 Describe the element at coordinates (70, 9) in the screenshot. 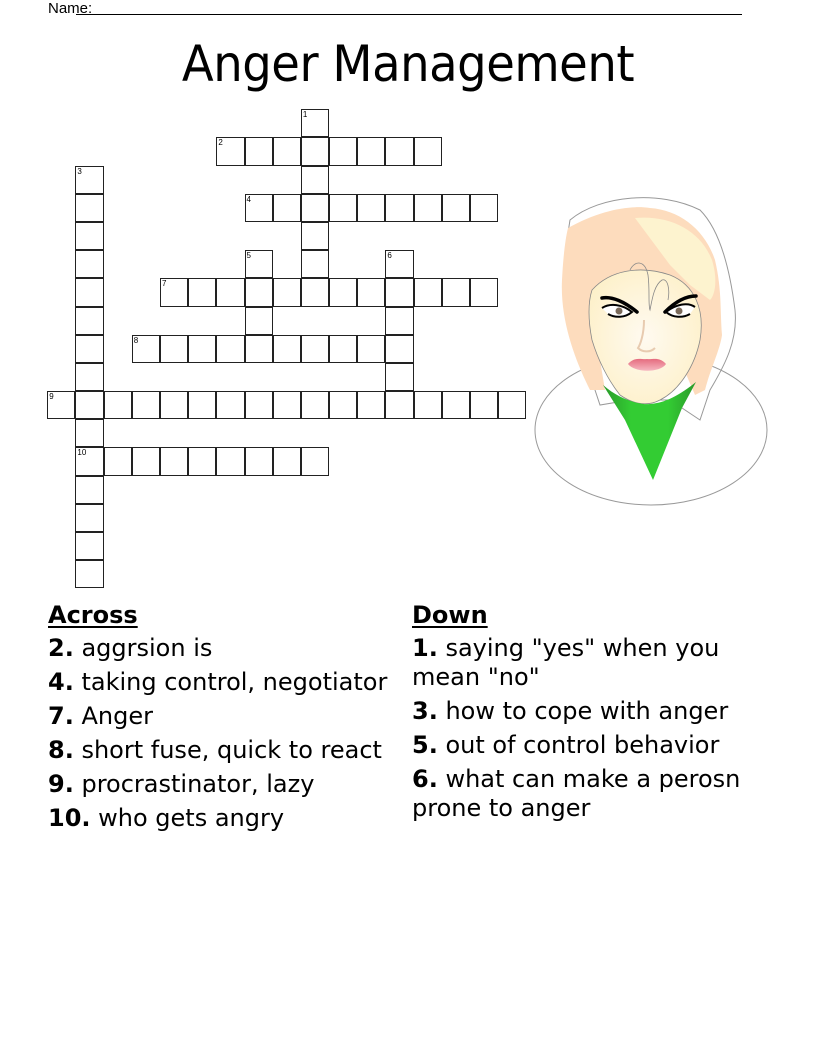

I see `name-field: Name:` at that location.